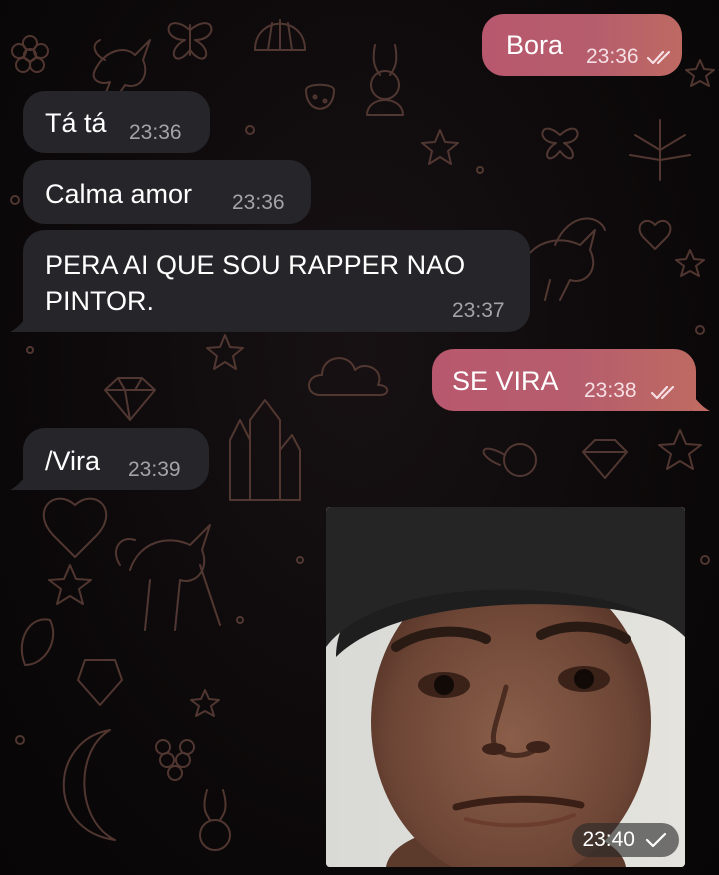 Image resolution: width=719 pixels, height=875 pixels. Describe the element at coordinates (100, 301) in the screenshot. I see `message-text-line2: PINTOR.` at that location.